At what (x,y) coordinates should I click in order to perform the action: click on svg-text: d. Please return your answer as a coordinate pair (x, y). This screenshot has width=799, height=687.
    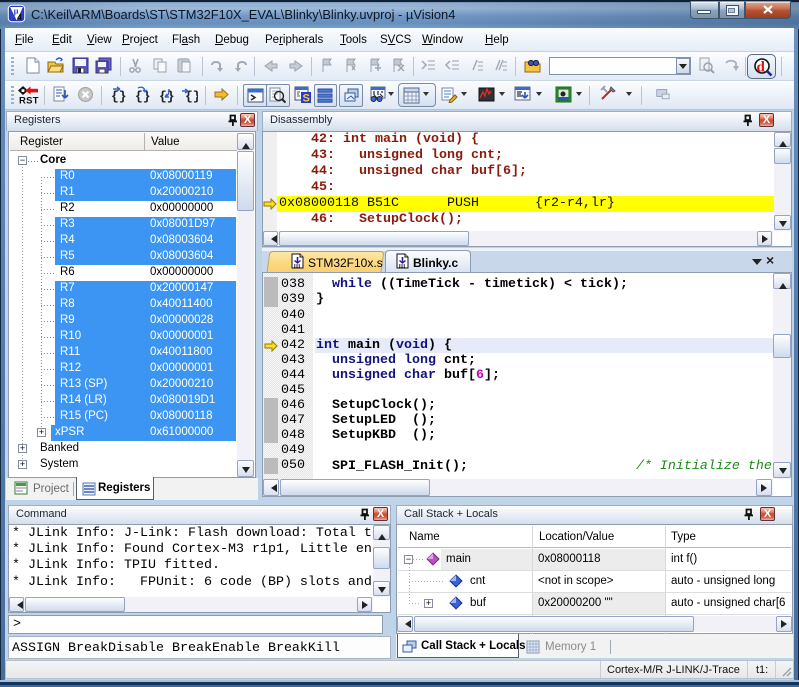
    Looking at the image, I should click on (761, 68).